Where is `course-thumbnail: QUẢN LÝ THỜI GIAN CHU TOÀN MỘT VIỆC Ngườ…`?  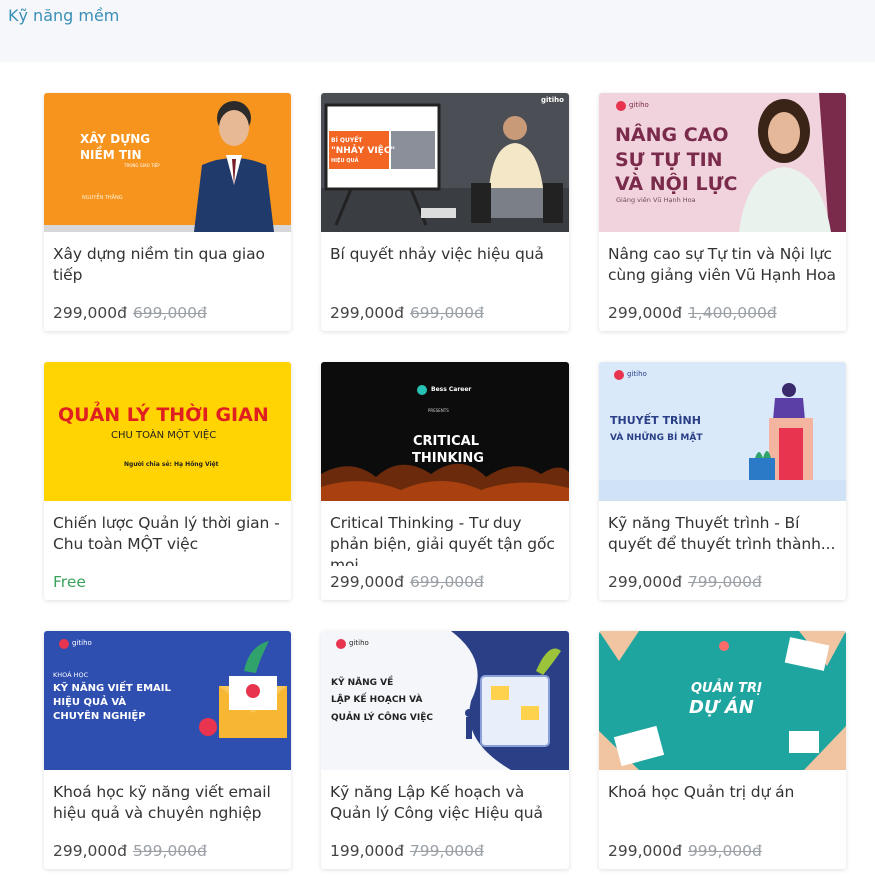 course-thumbnail: QUẢN LÝ THỜI GIAN CHU TOÀN MỘT VIỆC Ngườ… is located at coordinates (167, 431).